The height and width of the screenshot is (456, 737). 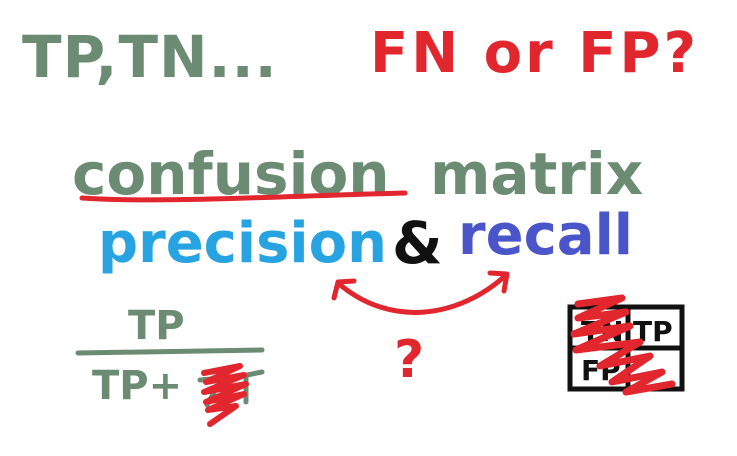 I want to click on matrix-box-bottom-left-label: FP, so click(x=601, y=370).